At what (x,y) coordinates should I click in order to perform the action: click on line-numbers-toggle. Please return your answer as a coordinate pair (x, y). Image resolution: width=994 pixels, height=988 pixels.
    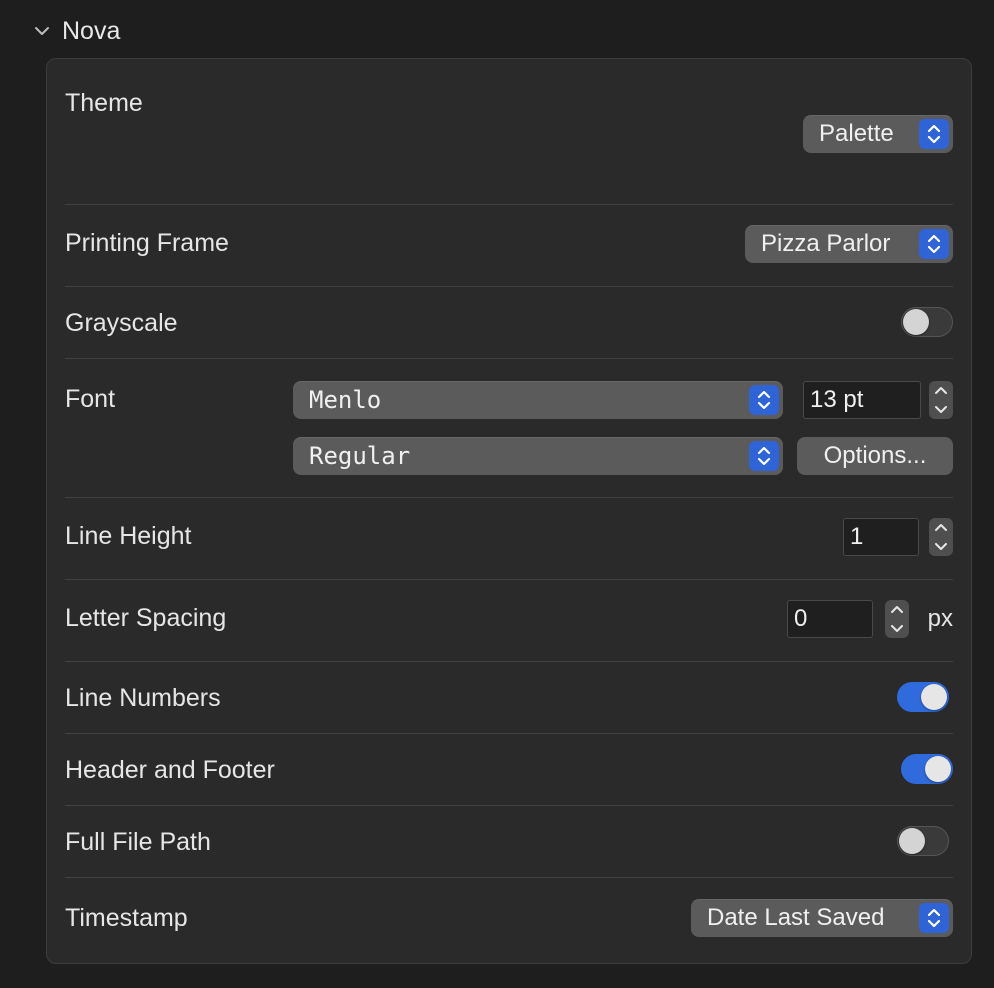
    Looking at the image, I should click on (923, 697).